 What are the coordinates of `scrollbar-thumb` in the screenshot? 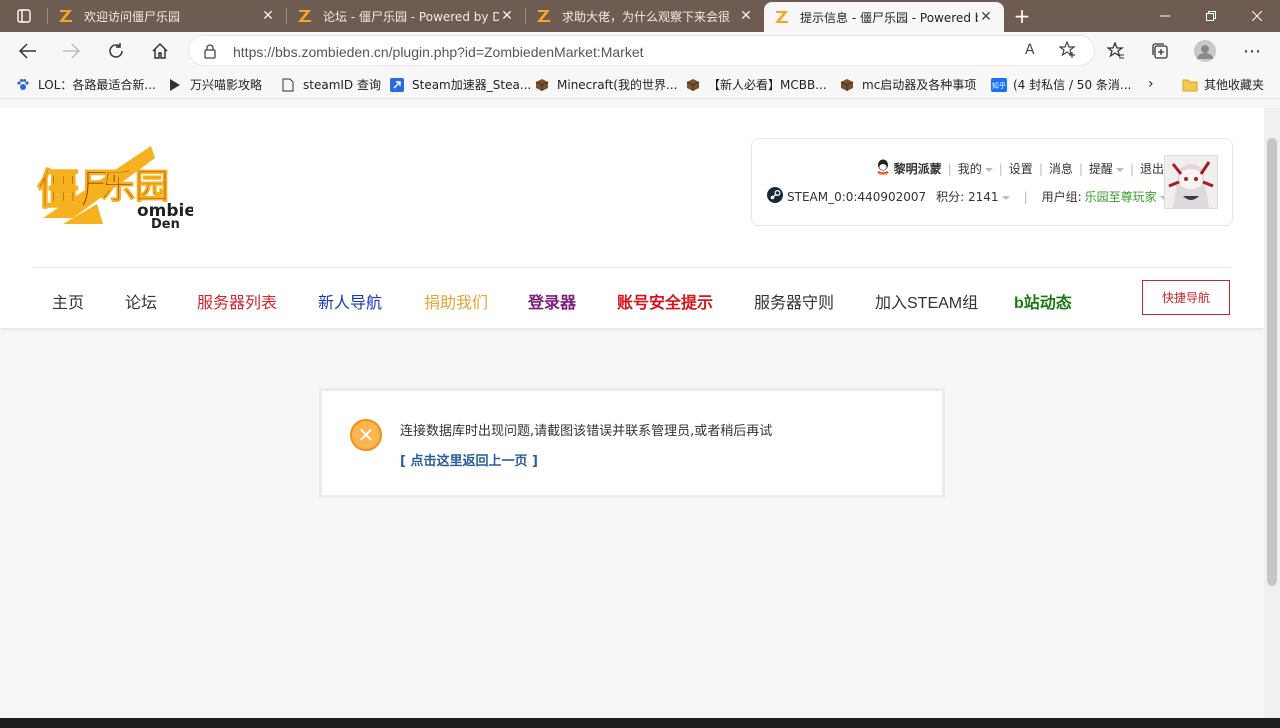 It's located at (1272, 362).